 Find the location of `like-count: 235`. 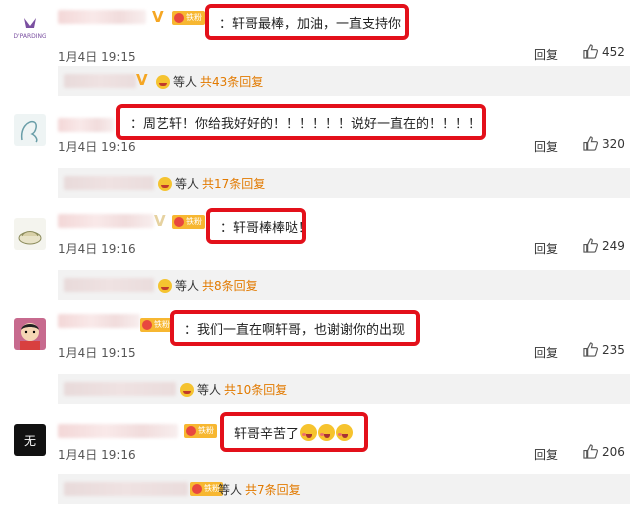

like-count: 235 is located at coordinates (613, 349).